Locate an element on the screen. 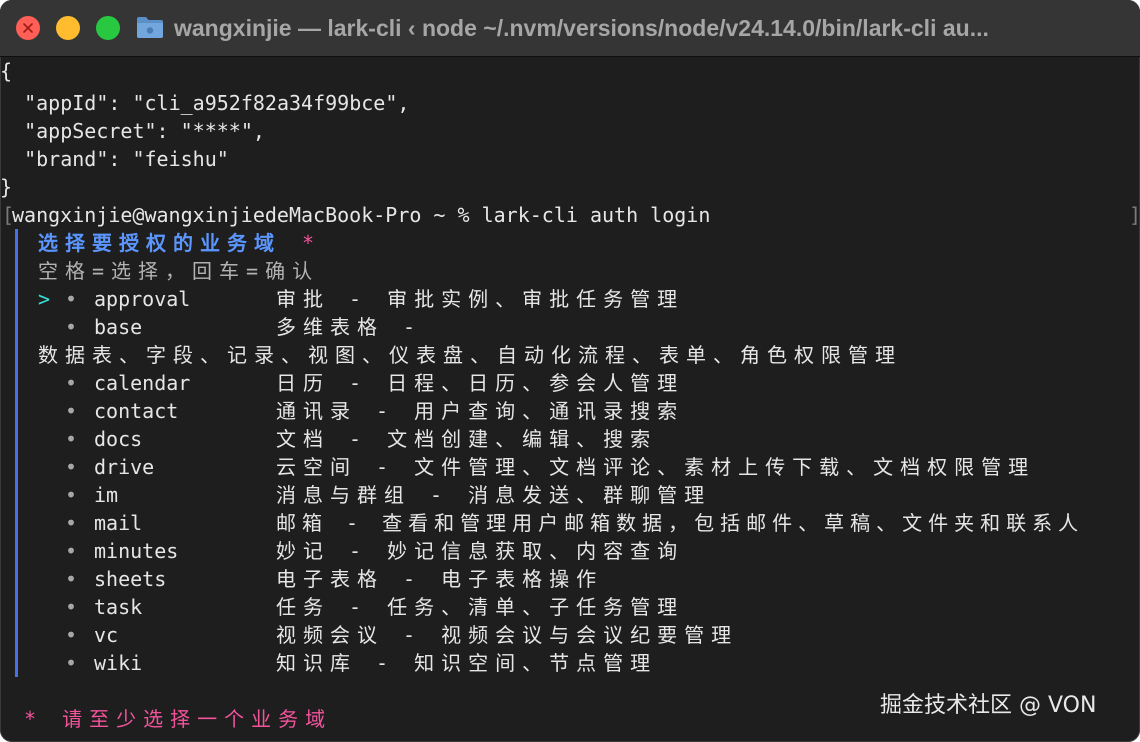  option-desc: 视频会议 - 视频会议与会议纪要管理 is located at coordinates (507, 635).